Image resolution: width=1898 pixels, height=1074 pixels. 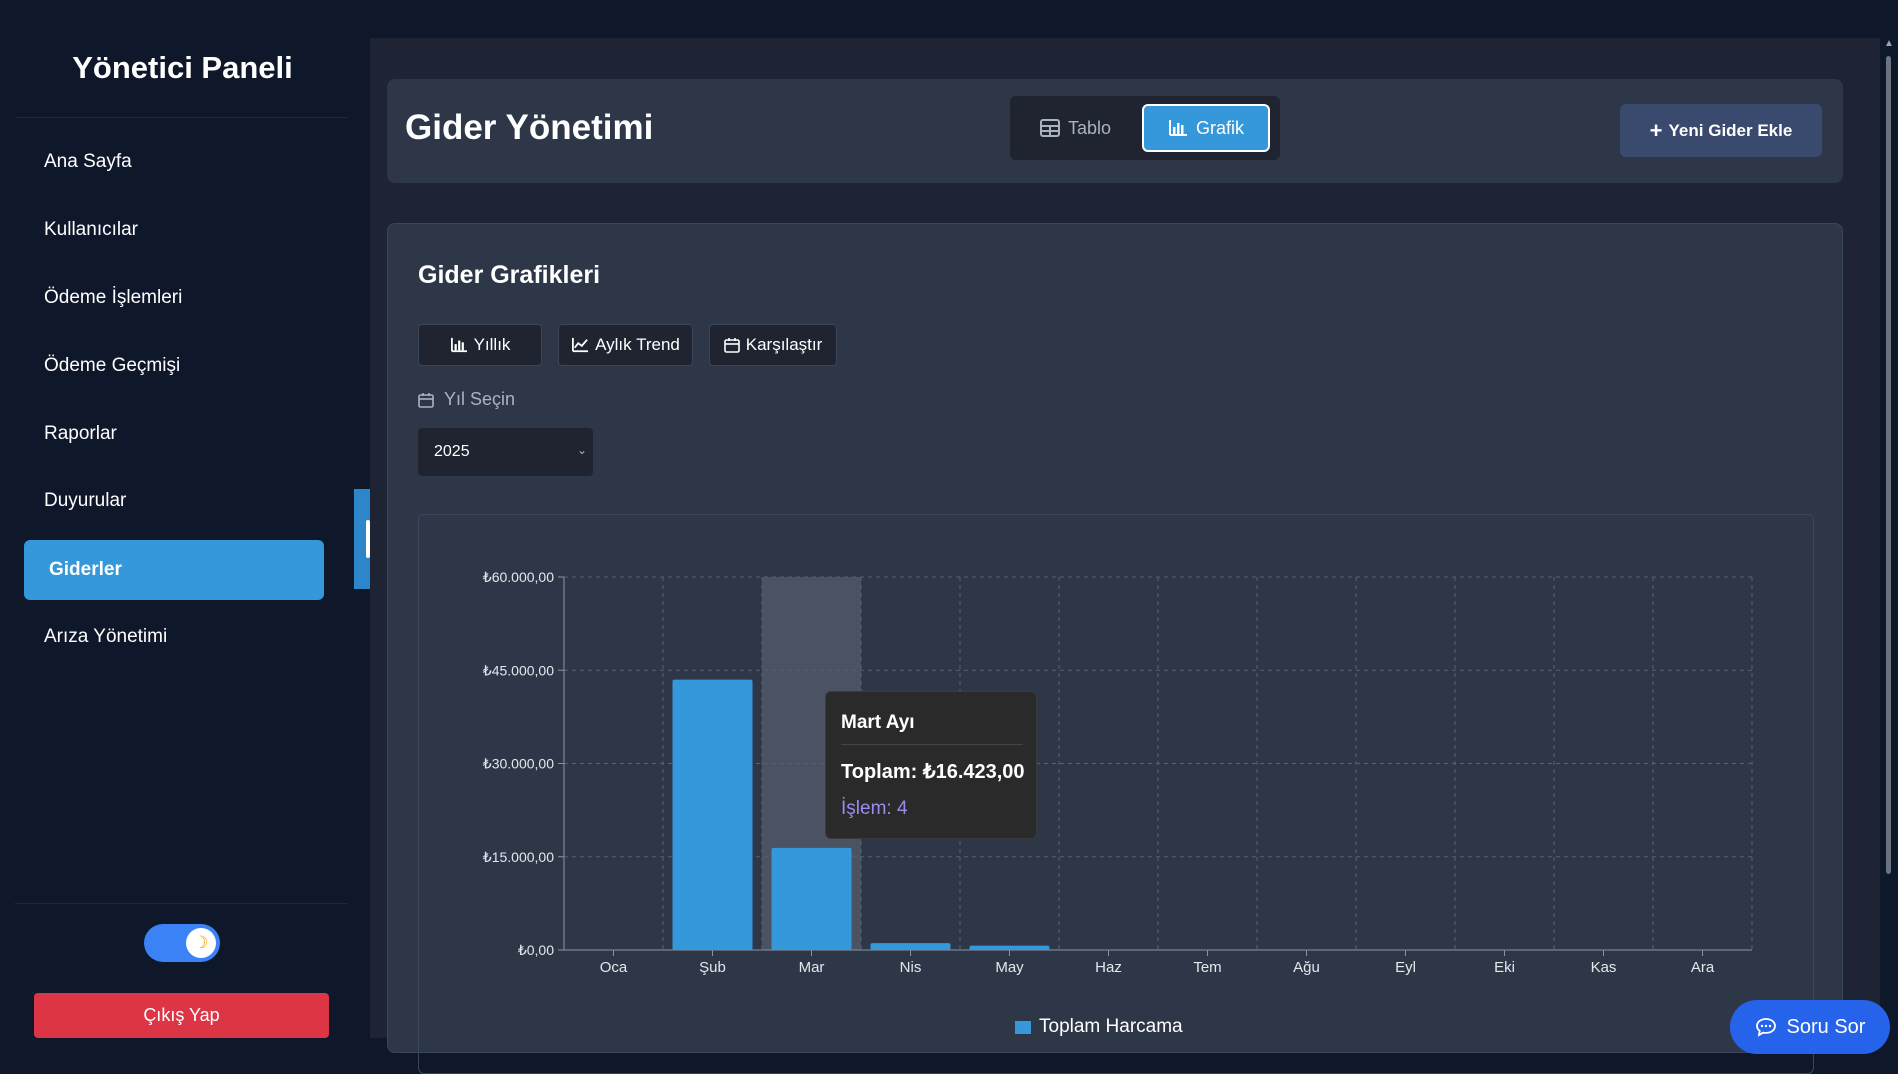 What do you see at coordinates (874, 808) in the screenshot?
I see `tooltip-count: İşlem: 4` at bounding box center [874, 808].